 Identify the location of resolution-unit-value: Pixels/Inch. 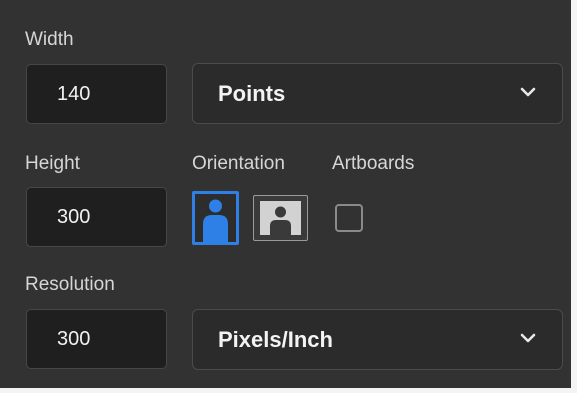
(275, 339).